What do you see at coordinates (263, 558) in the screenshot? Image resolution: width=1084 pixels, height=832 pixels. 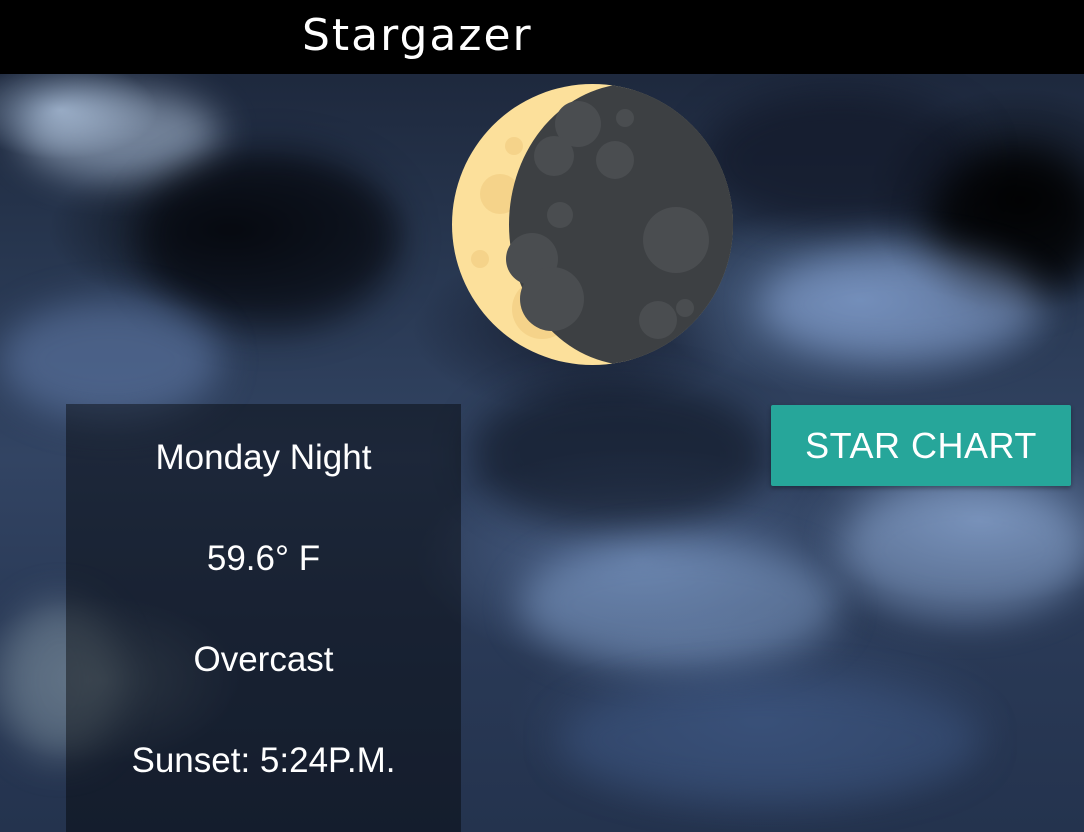 I see `forecast-temperature: 59.6° F` at bounding box center [263, 558].